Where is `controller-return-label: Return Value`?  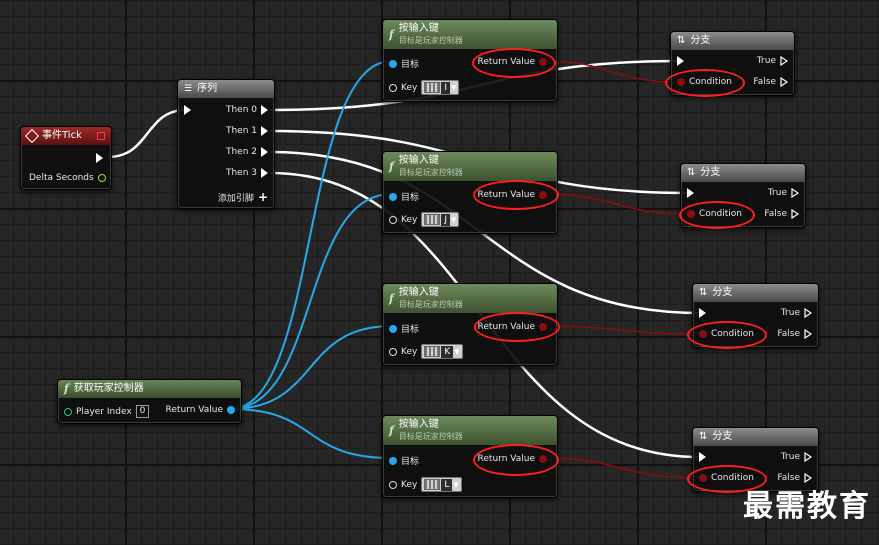 controller-return-label: Return Value is located at coordinates (194, 410).